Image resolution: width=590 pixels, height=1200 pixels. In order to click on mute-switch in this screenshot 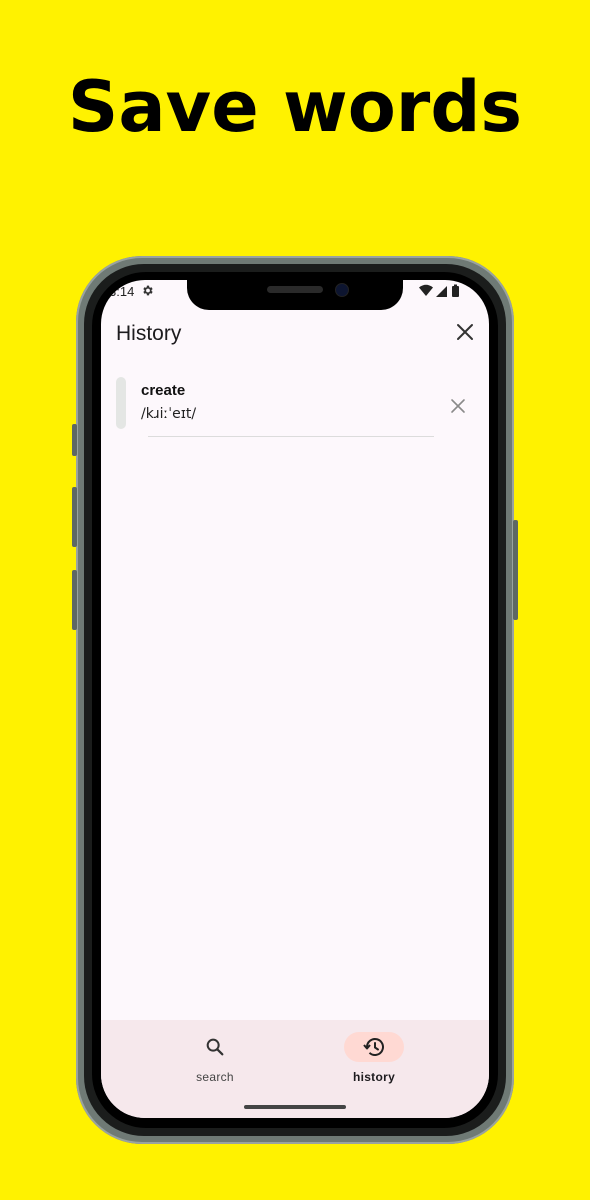, I will do `click(74, 440)`.